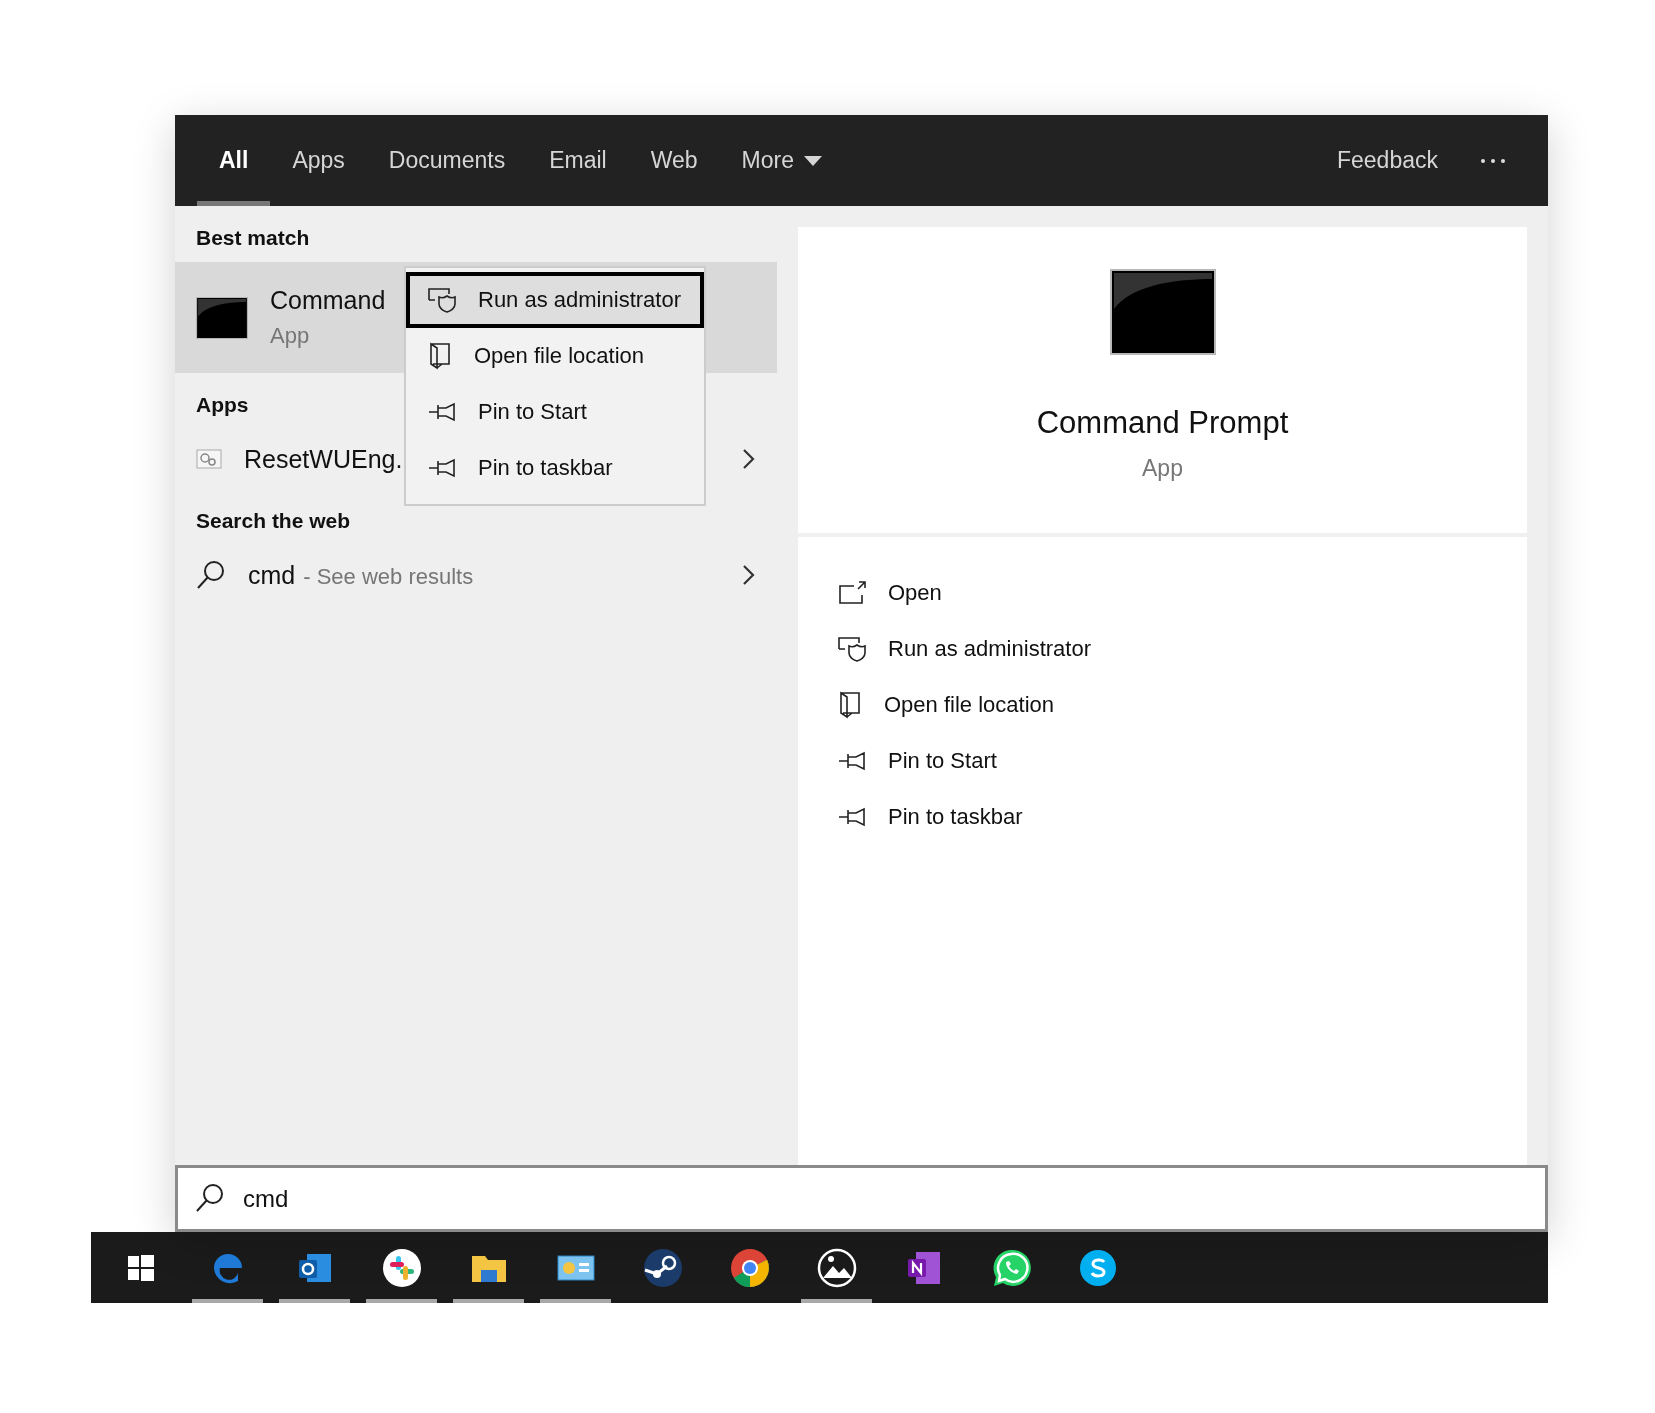 The height and width of the screenshot is (1413, 1655). I want to click on section-heading: Apps, so click(222, 405).